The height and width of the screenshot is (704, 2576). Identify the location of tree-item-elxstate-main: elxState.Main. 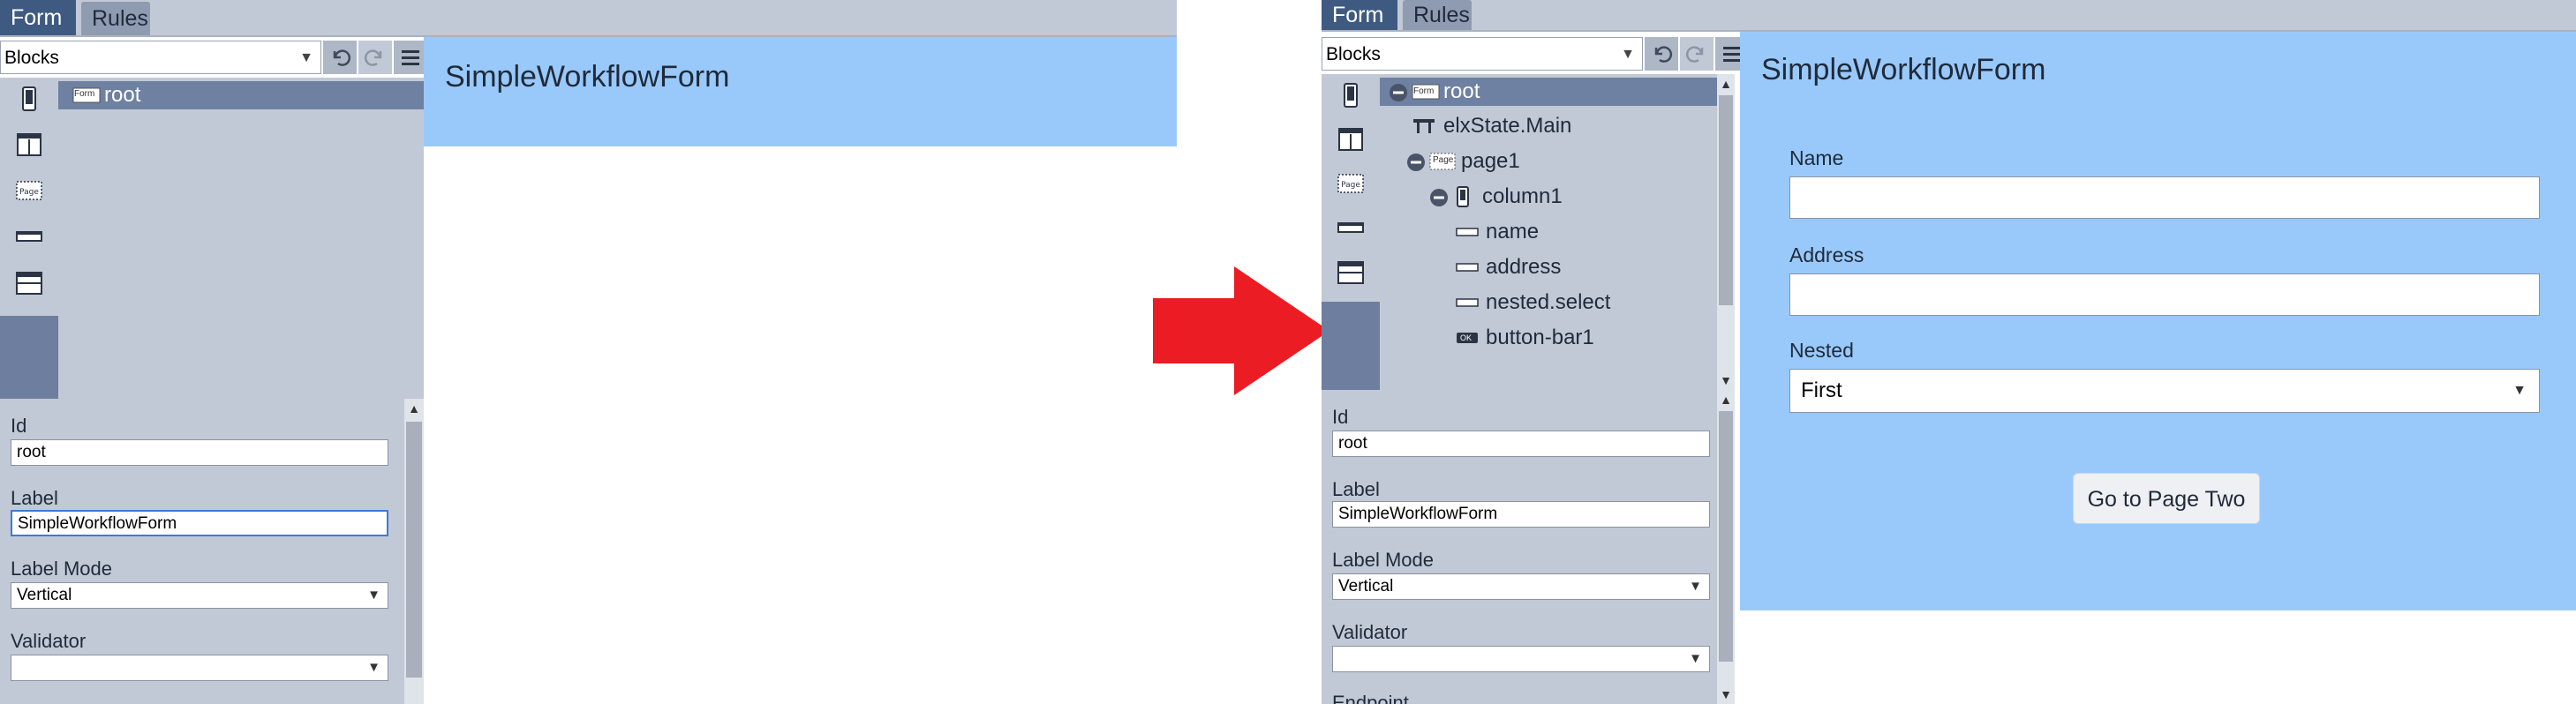
(1549, 126).